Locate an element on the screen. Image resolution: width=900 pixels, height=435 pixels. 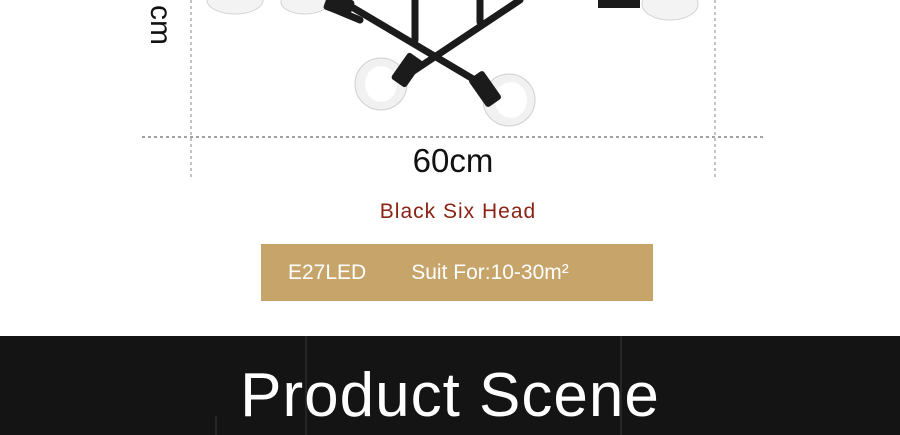
bottom-left-lamp is located at coordinates (388, 81).